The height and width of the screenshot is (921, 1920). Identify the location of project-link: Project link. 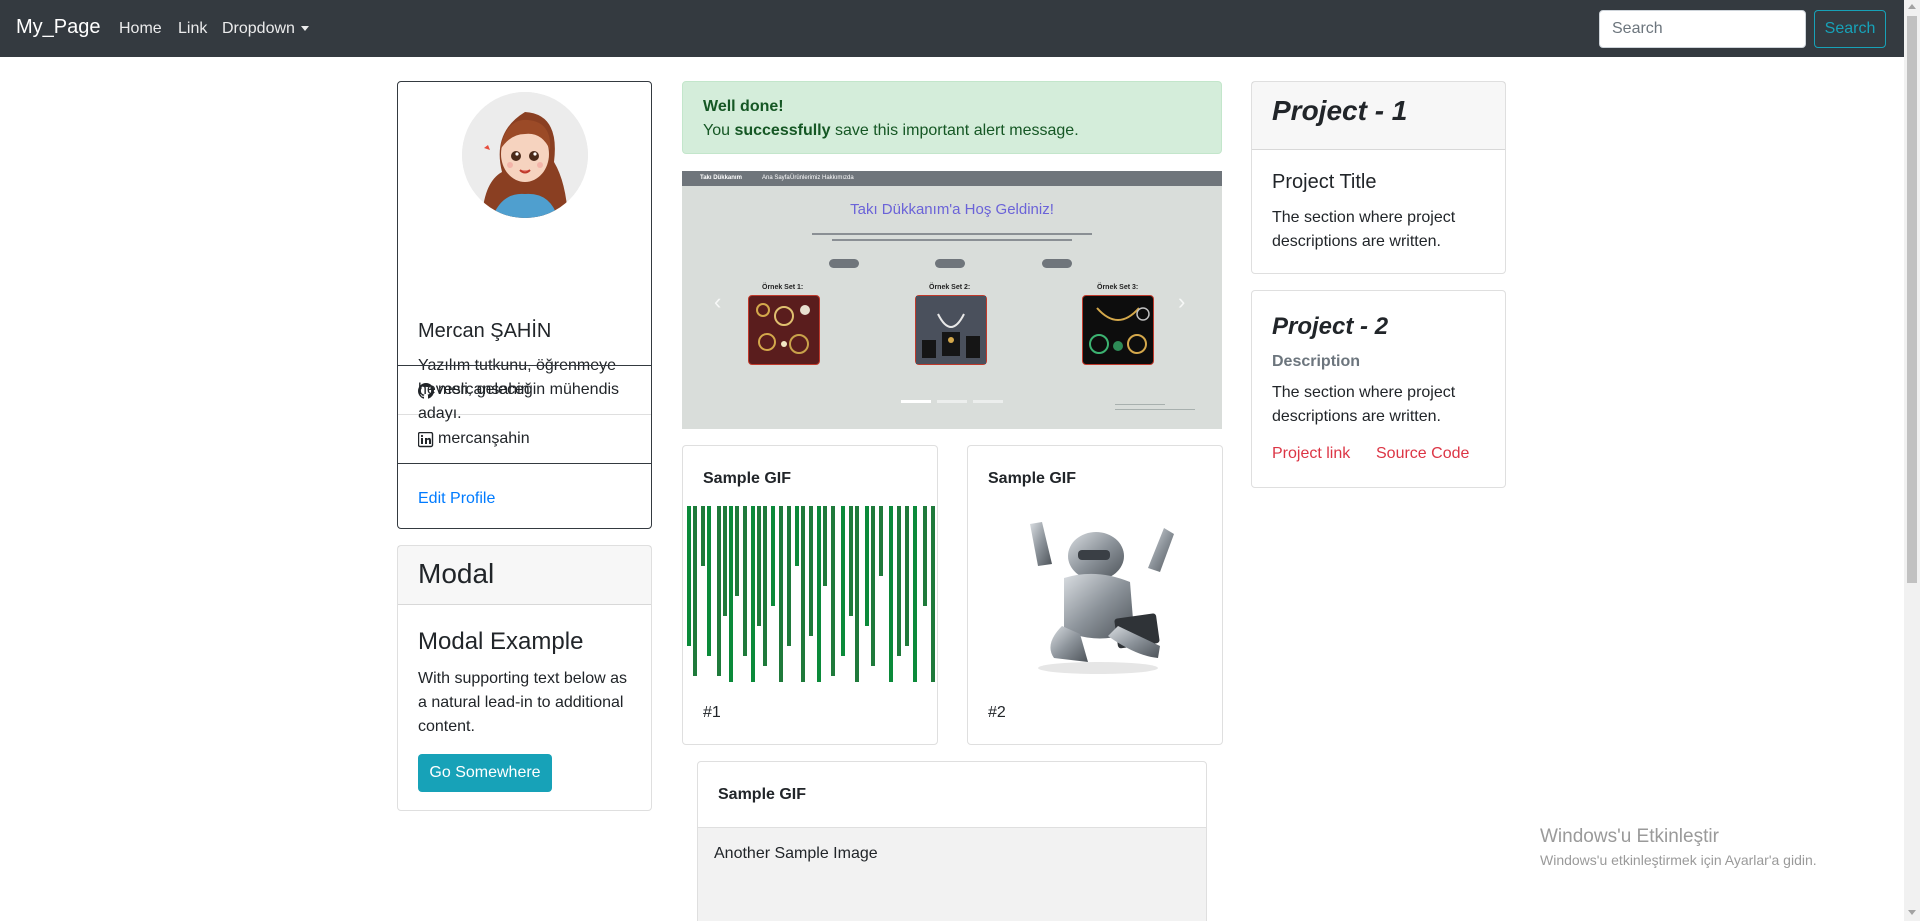
(1311, 454).